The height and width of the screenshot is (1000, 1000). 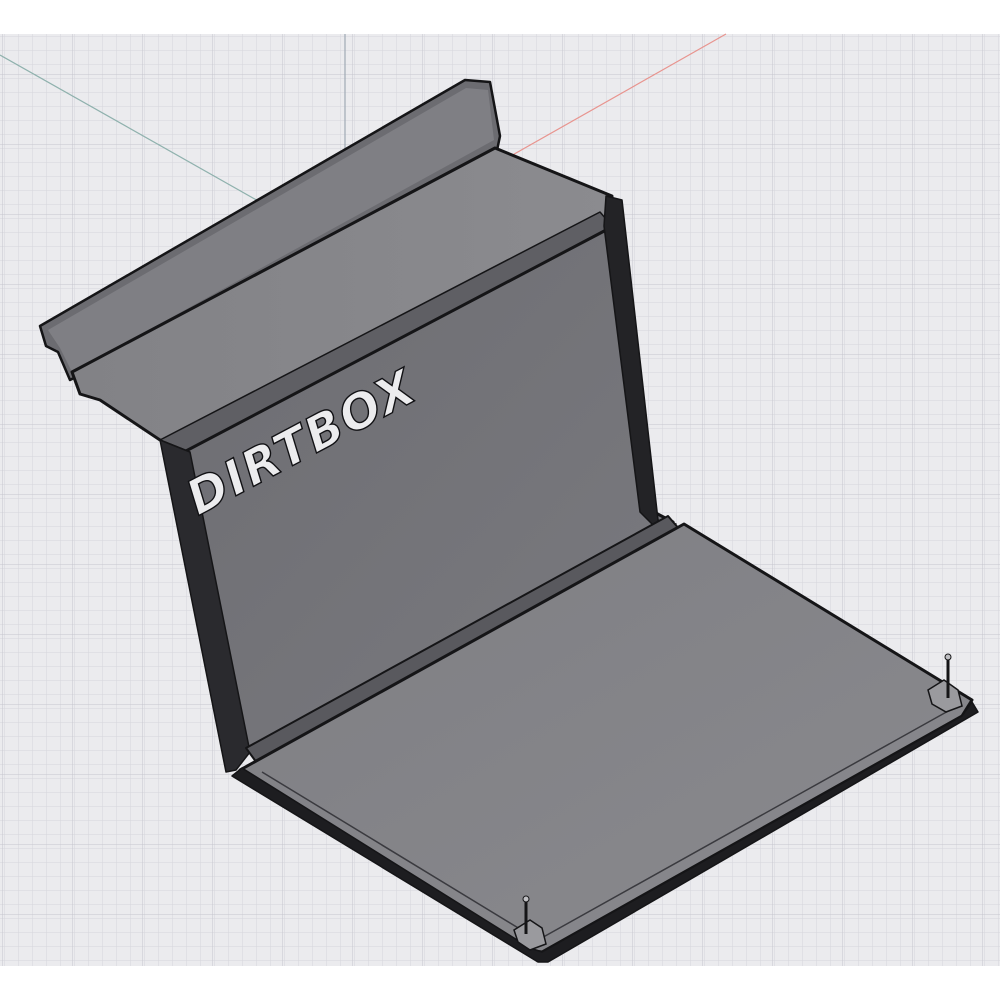 I want to click on bolt-head-right, so click(x=948, y=657).